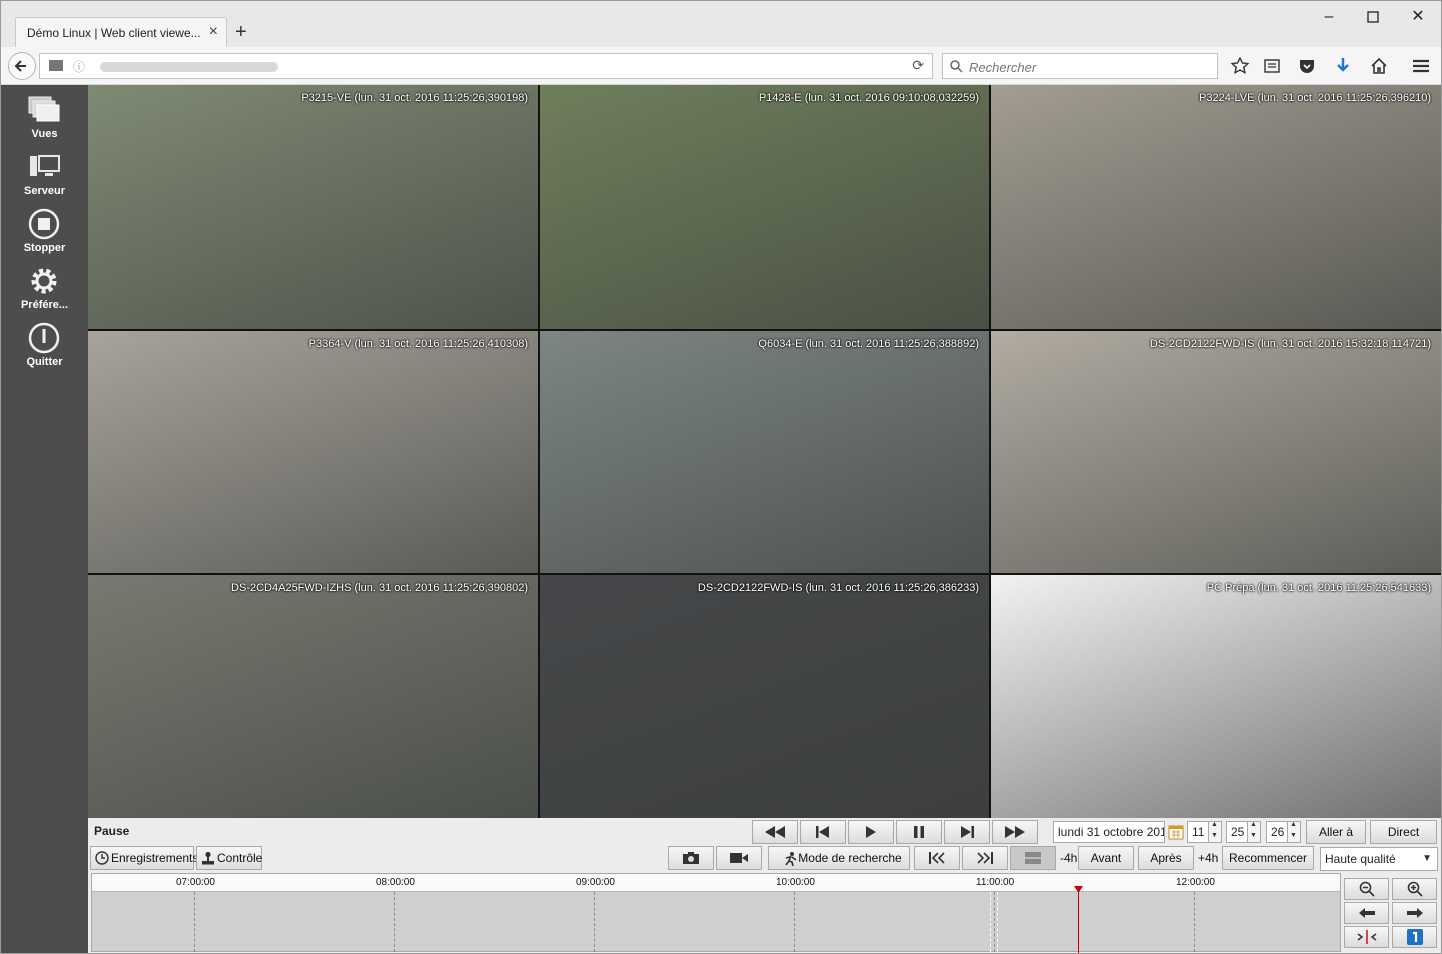 Image resolution: width=1442 pixels, height=954 pixels. I want to click on new-tab-icon: +, so click(241, 32).